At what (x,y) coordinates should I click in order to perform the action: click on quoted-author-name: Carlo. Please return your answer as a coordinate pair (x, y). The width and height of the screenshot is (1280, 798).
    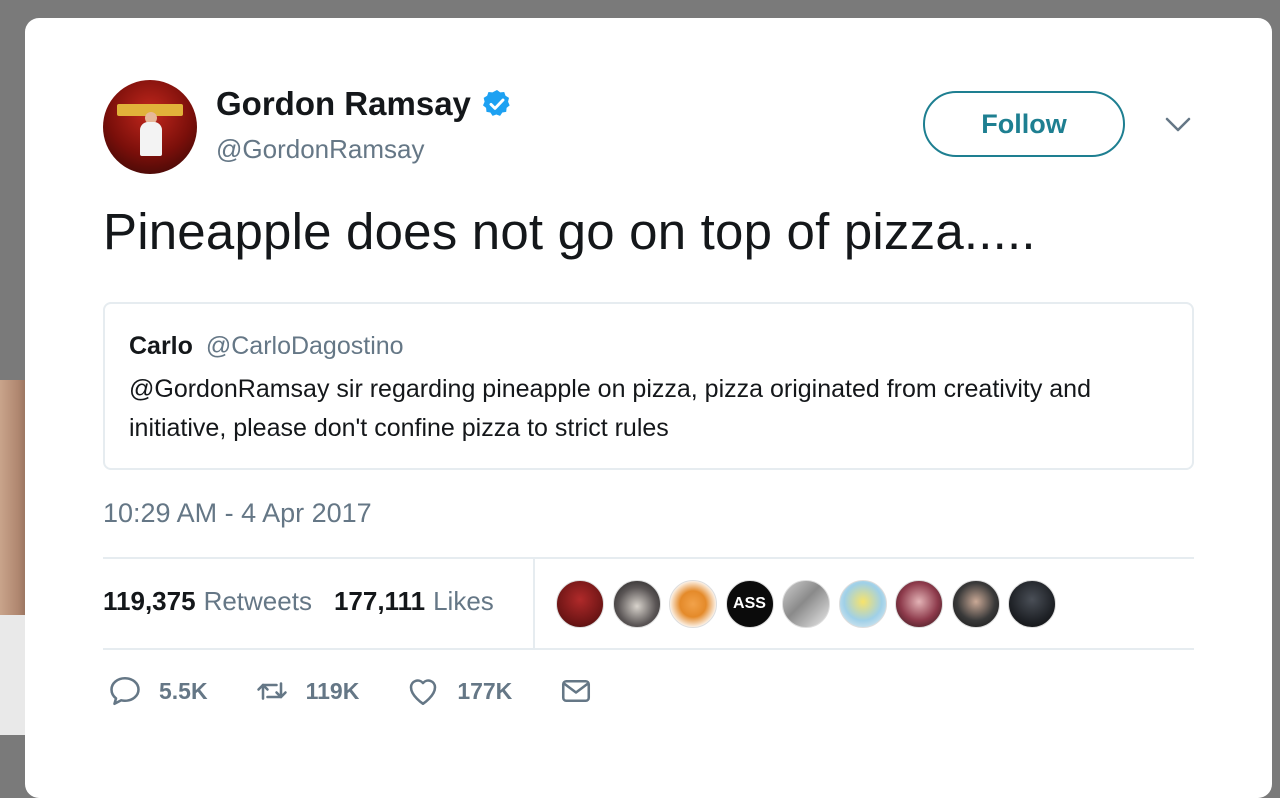
    Looking at the image, I should click on (161, 346).